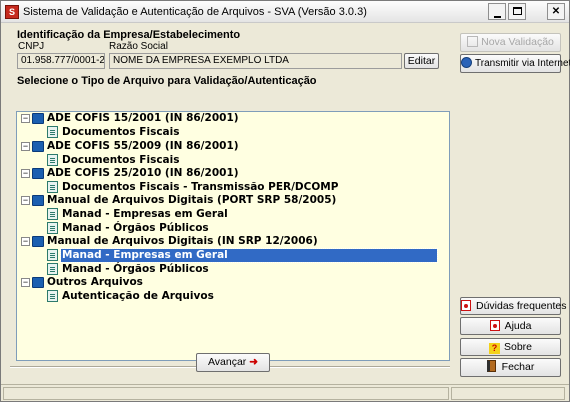  I want to click on status-bar, so click(285, 392).